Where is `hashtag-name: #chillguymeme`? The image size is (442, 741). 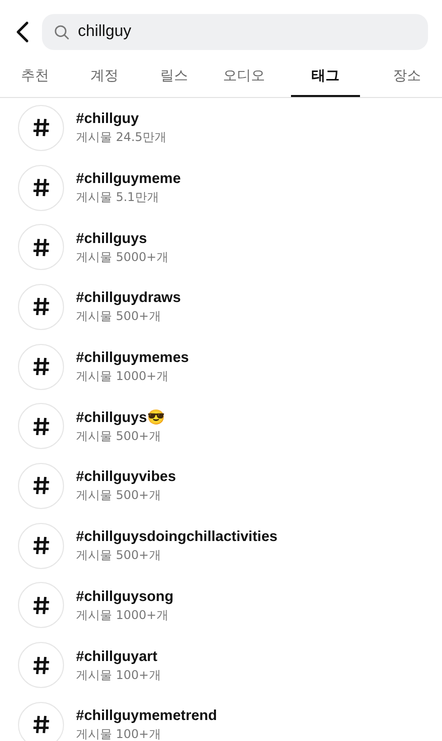 hashtag-name: #chillguymeme is located at coordinates (128, 180).